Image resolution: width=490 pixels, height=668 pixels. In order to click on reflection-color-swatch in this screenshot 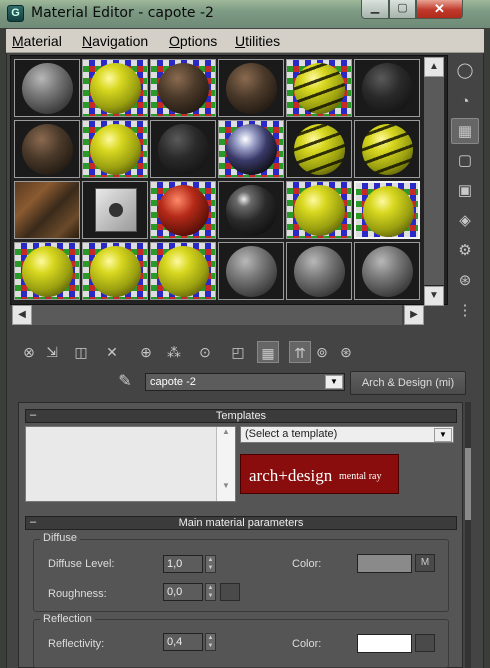, I will do `click(384, 643)`.